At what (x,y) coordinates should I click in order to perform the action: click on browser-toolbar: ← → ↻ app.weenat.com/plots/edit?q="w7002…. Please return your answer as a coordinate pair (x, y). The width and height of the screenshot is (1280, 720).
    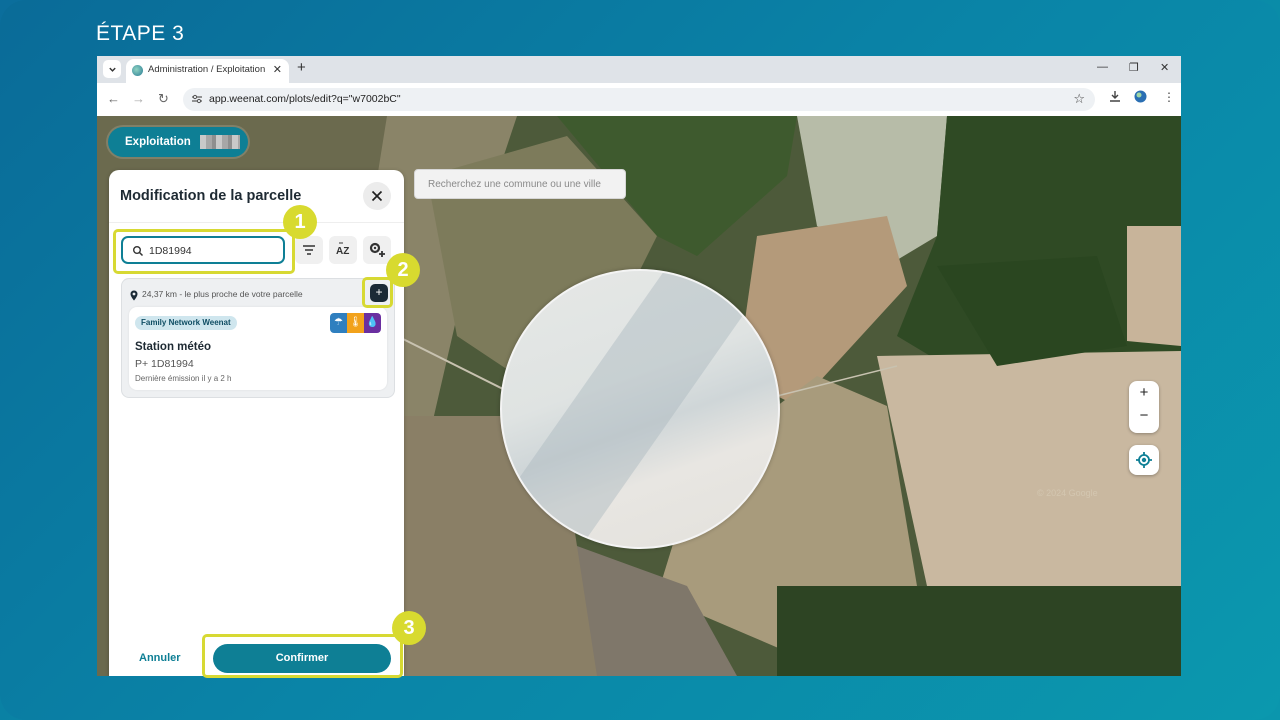
    Looking at the image, I should click on (639, 99).